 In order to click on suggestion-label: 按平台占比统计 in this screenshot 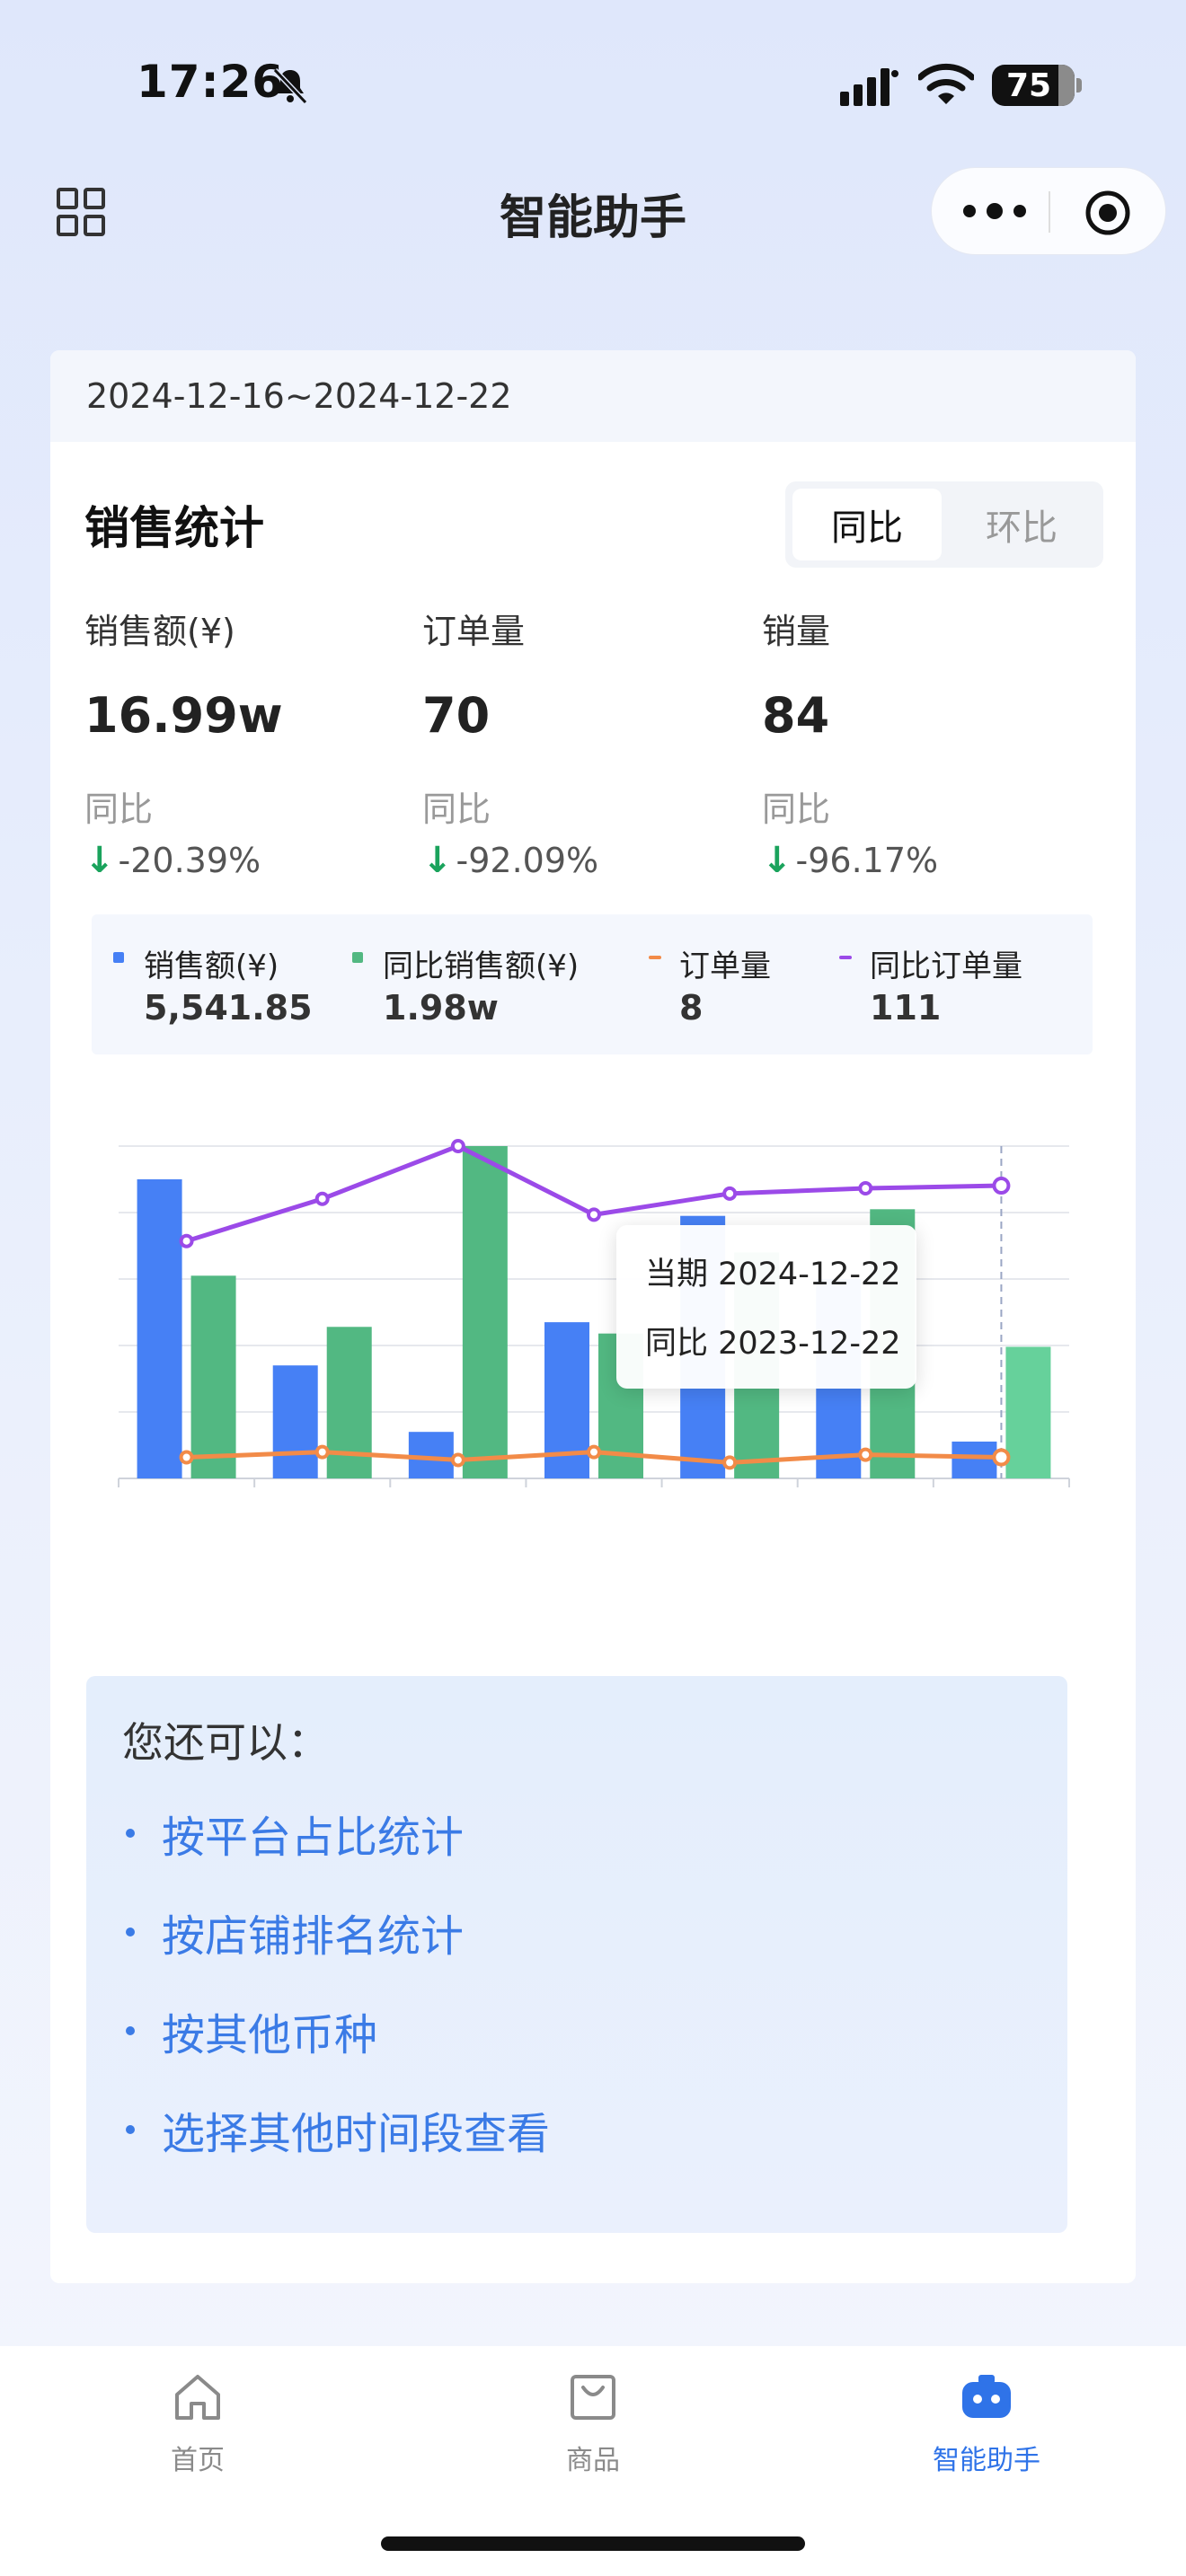, I will do `click(313, 1838)`.